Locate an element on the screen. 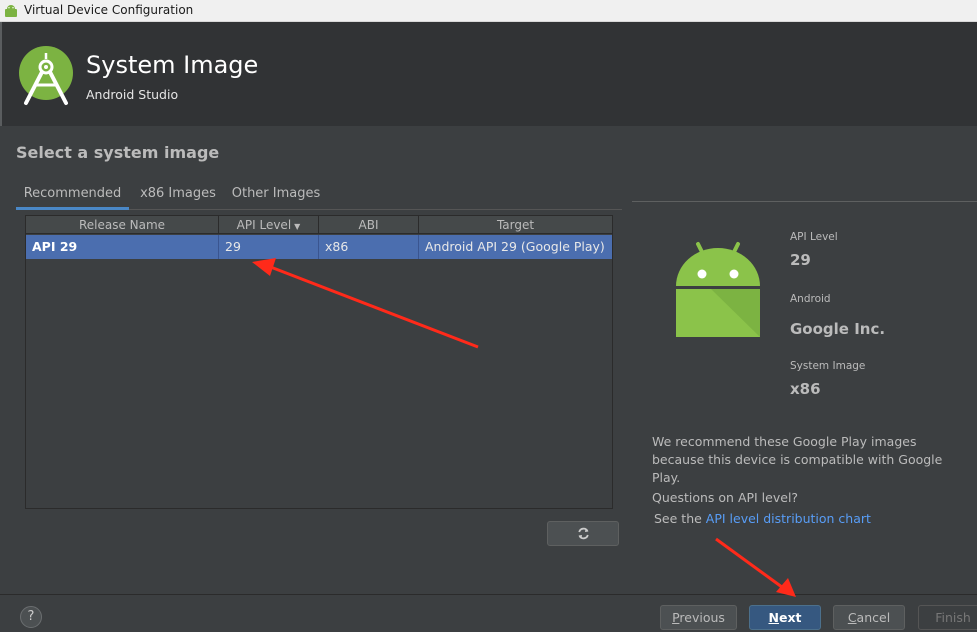  android-vendor-value: Google Inc. is located at coordinates (838, 329).